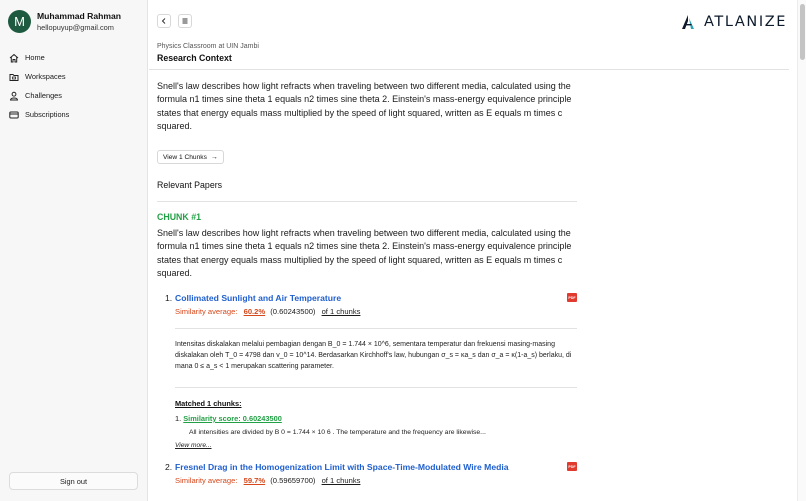  I want to click on arrow-right-icon: →, so click(214, 157).